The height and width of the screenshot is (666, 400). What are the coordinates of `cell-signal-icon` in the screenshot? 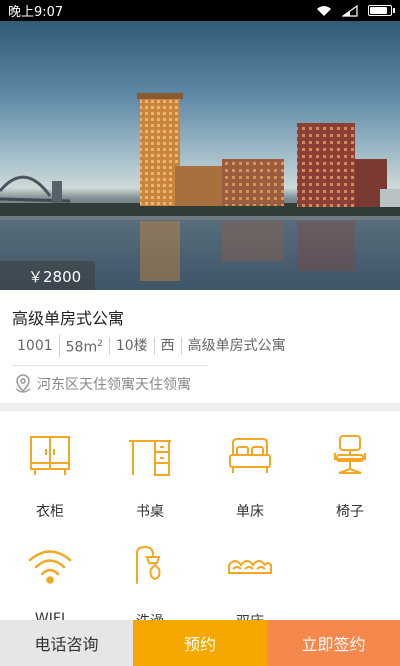 It's located at (350, 10).